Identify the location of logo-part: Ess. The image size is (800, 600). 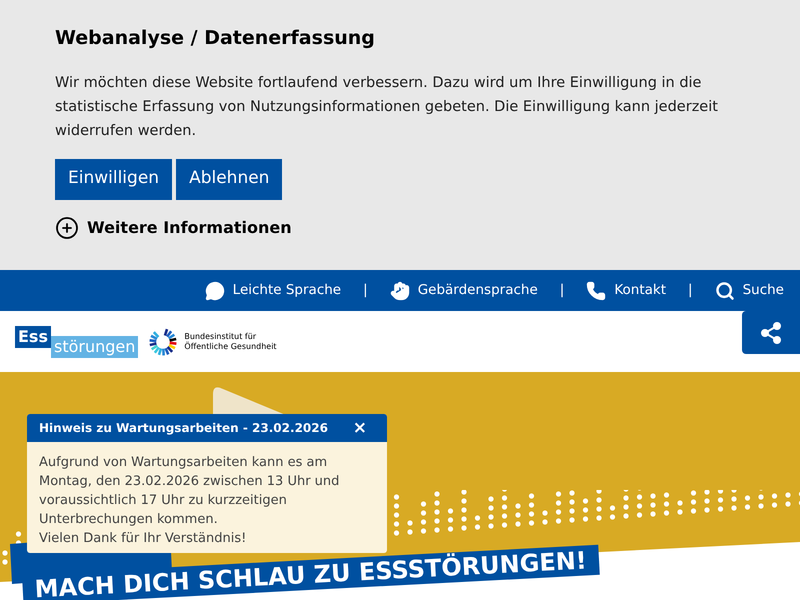
(33, 337).